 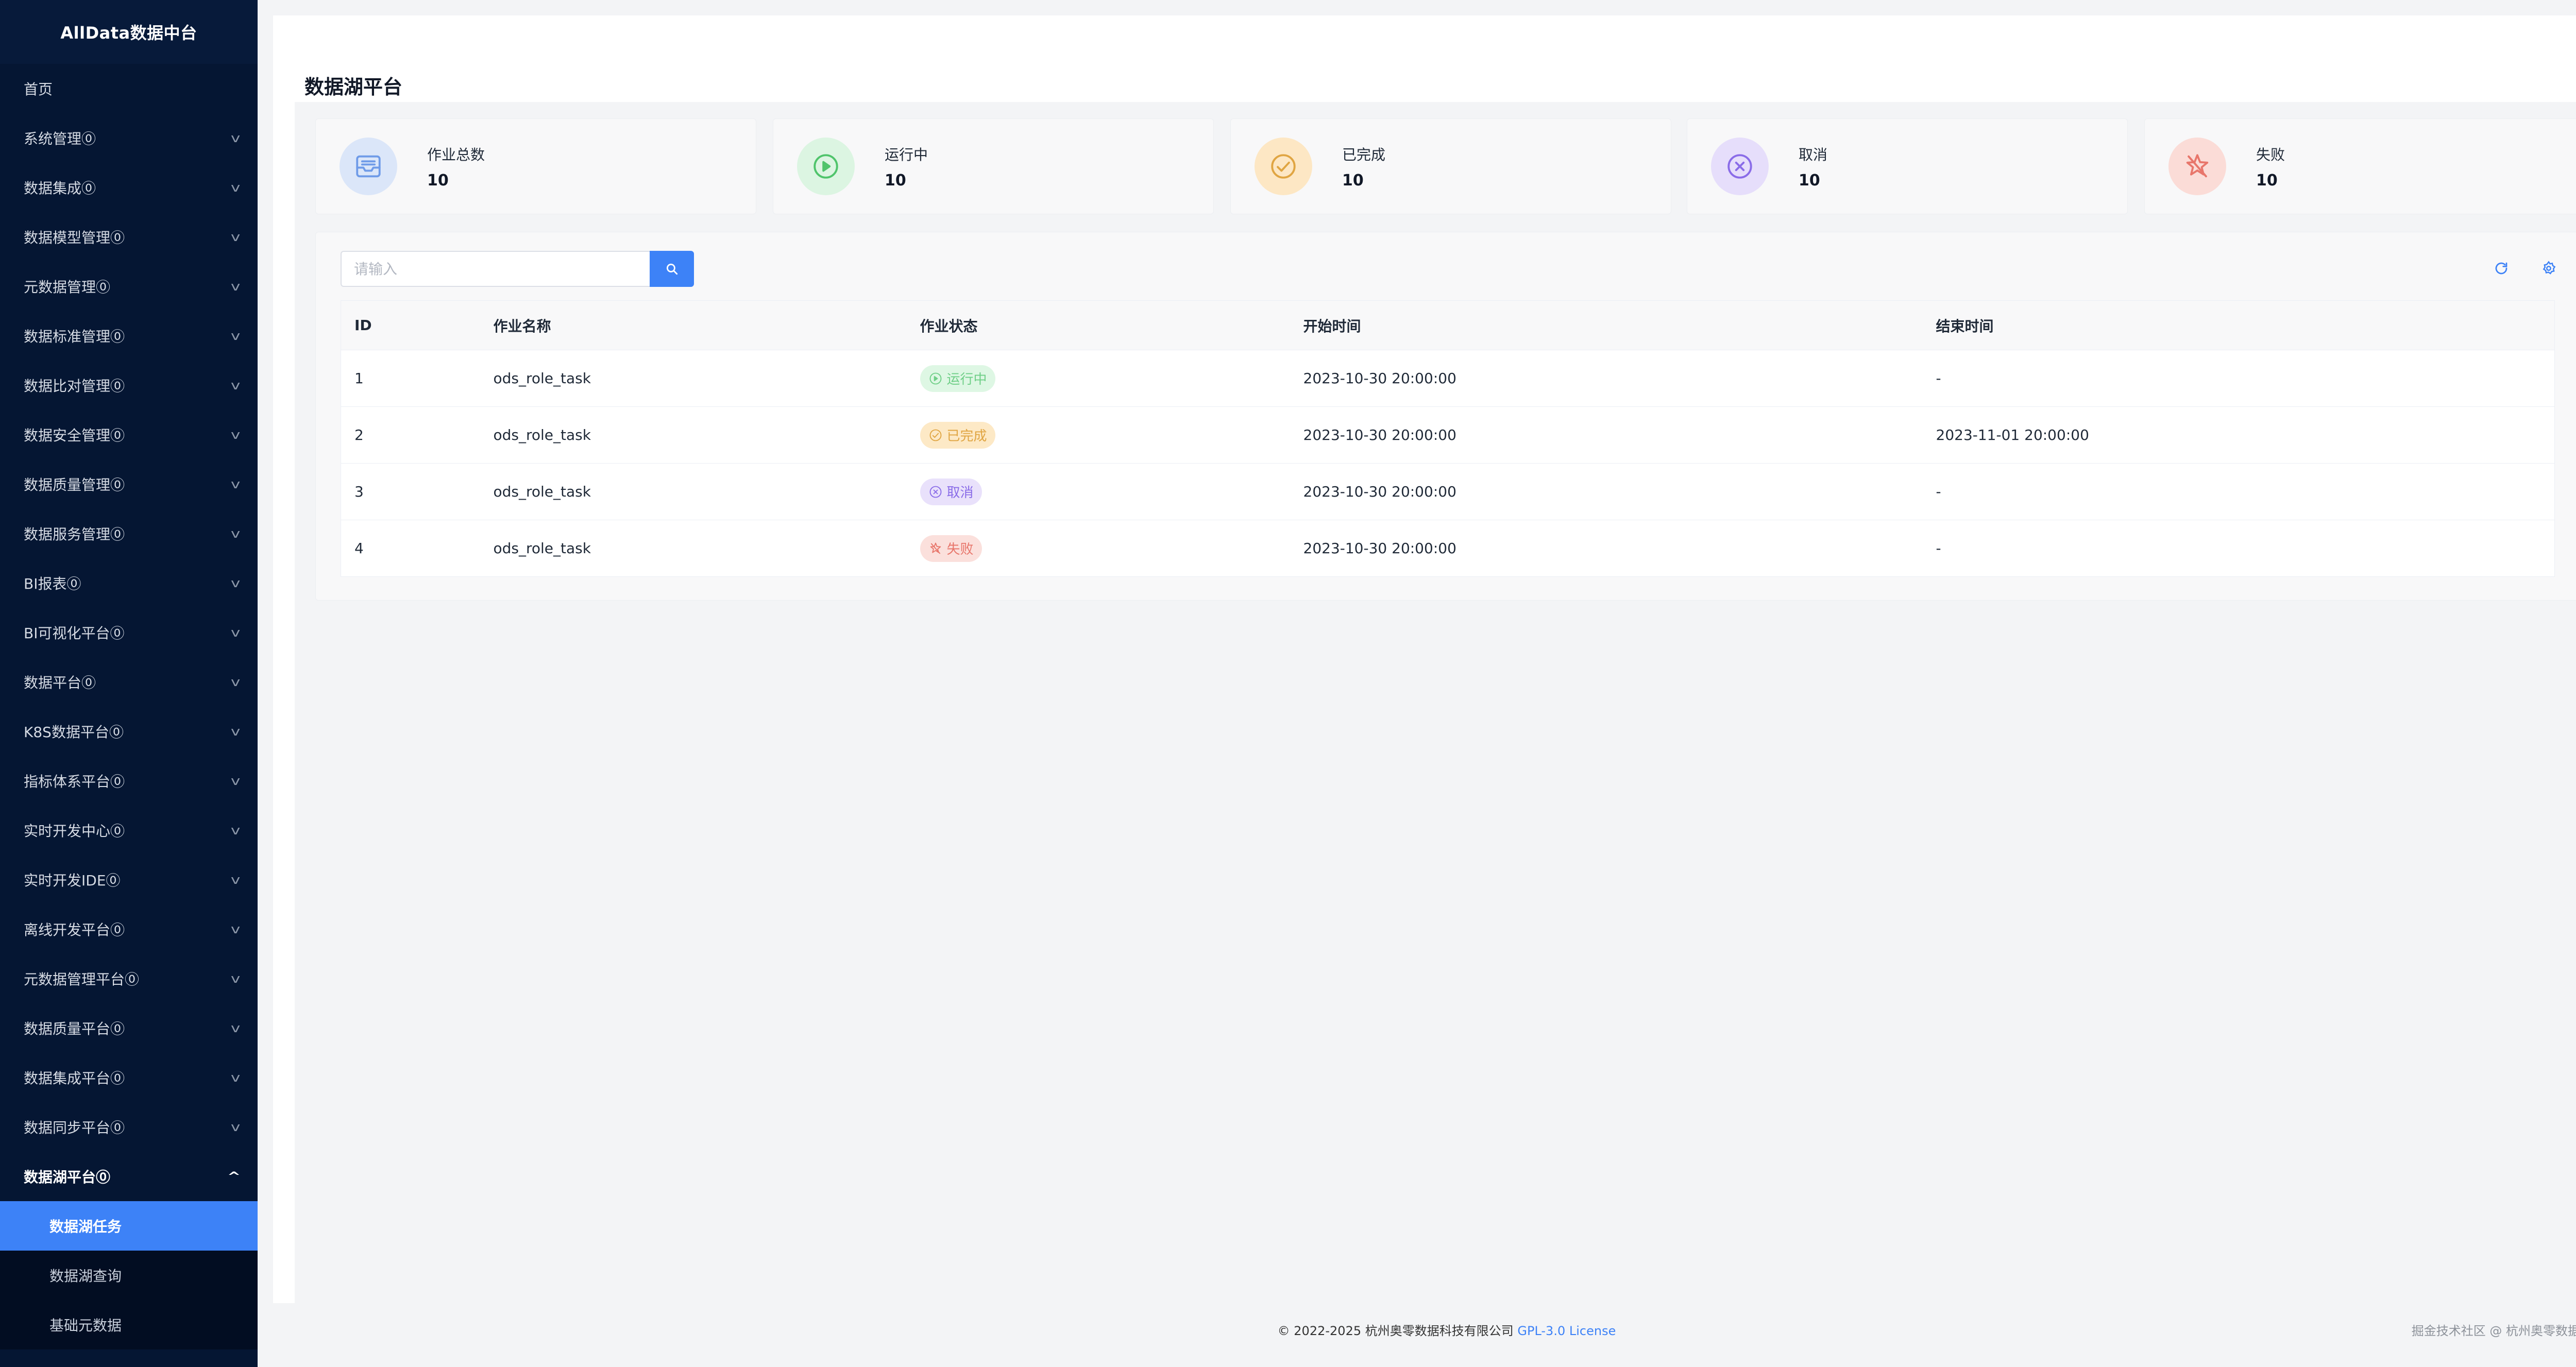 What do you see at coordinates (129, 138) in the screenshot?
I see `sidebar-item-1: 系统管理⓪ v` at bounding box center [129, 138].